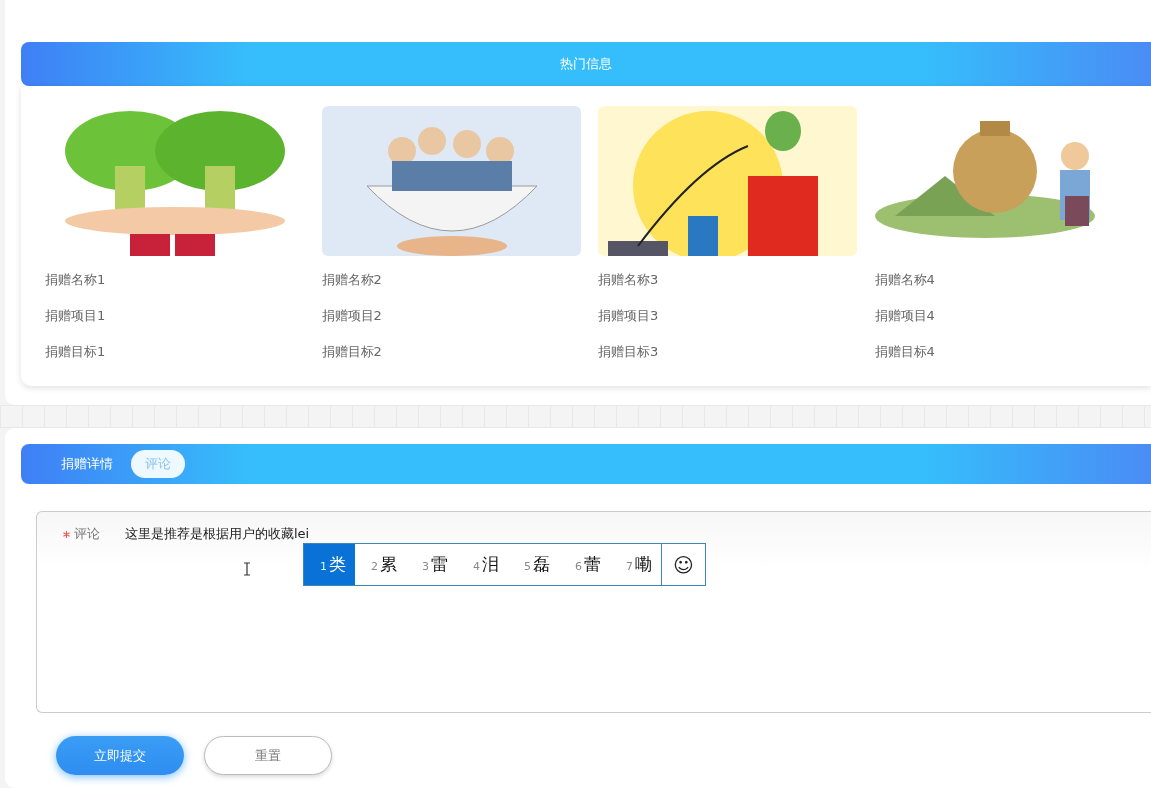 This screenshot has width=1151, height=788. Describe the element at coordinates (586, 64) in the screenshot. I see `section-title: 热门信息` at that location.